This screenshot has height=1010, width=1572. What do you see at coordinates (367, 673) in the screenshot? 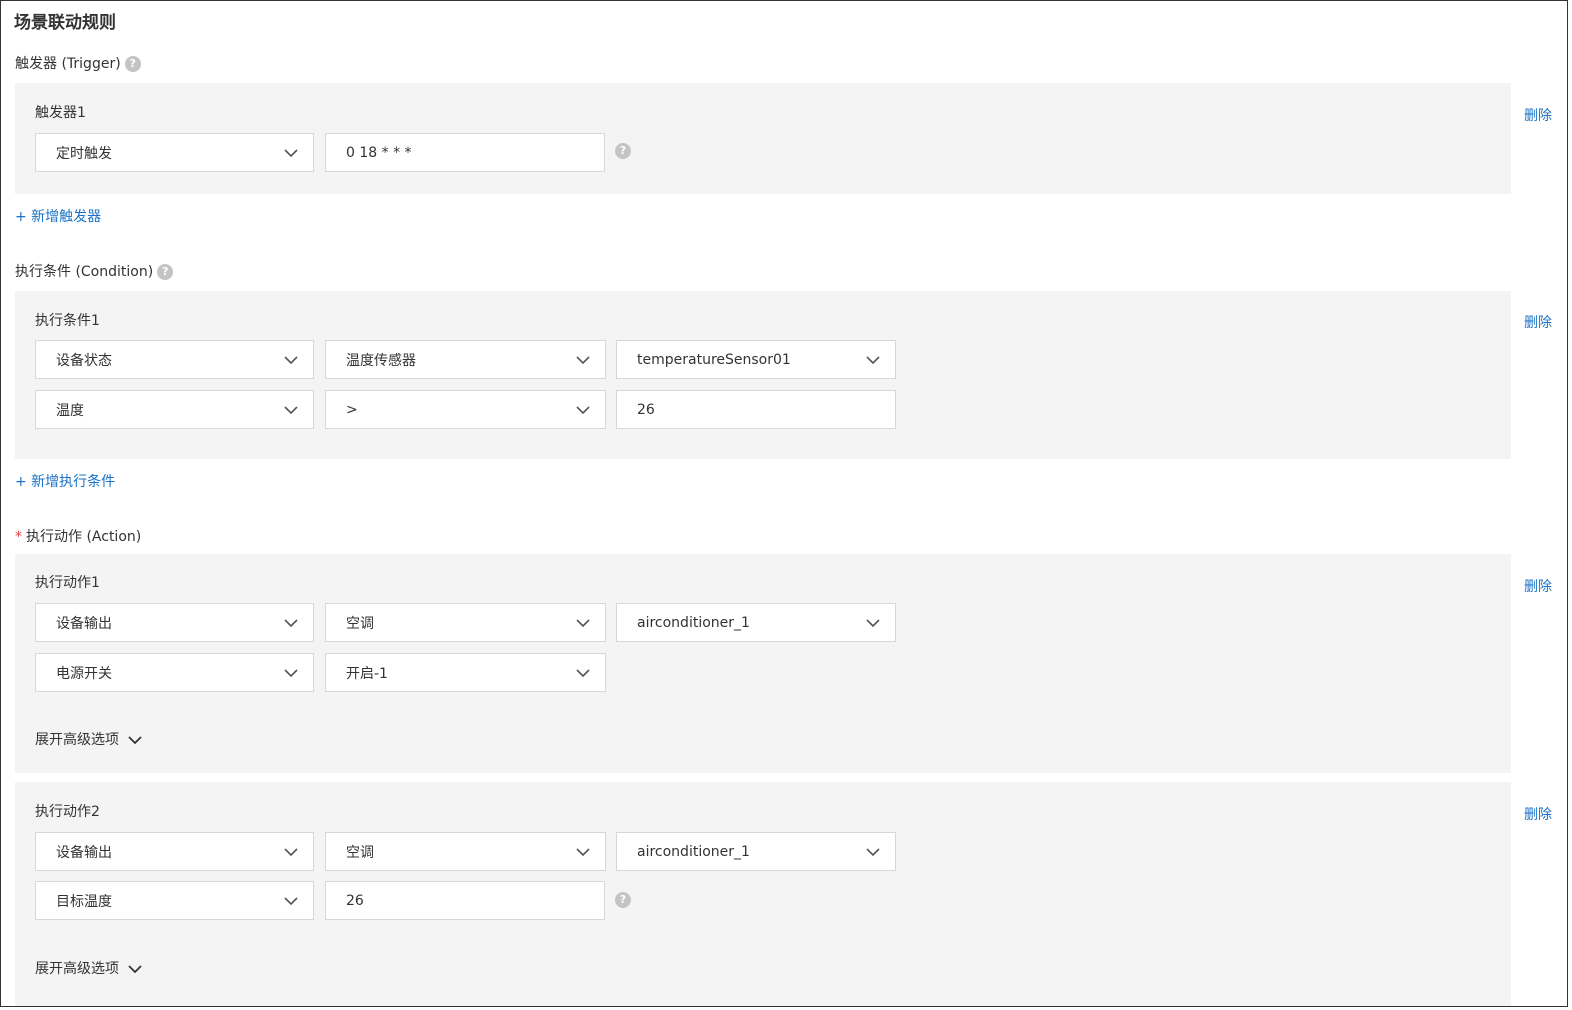
I see `action-value-text: 开启-1` at bounding box center [367, 673].